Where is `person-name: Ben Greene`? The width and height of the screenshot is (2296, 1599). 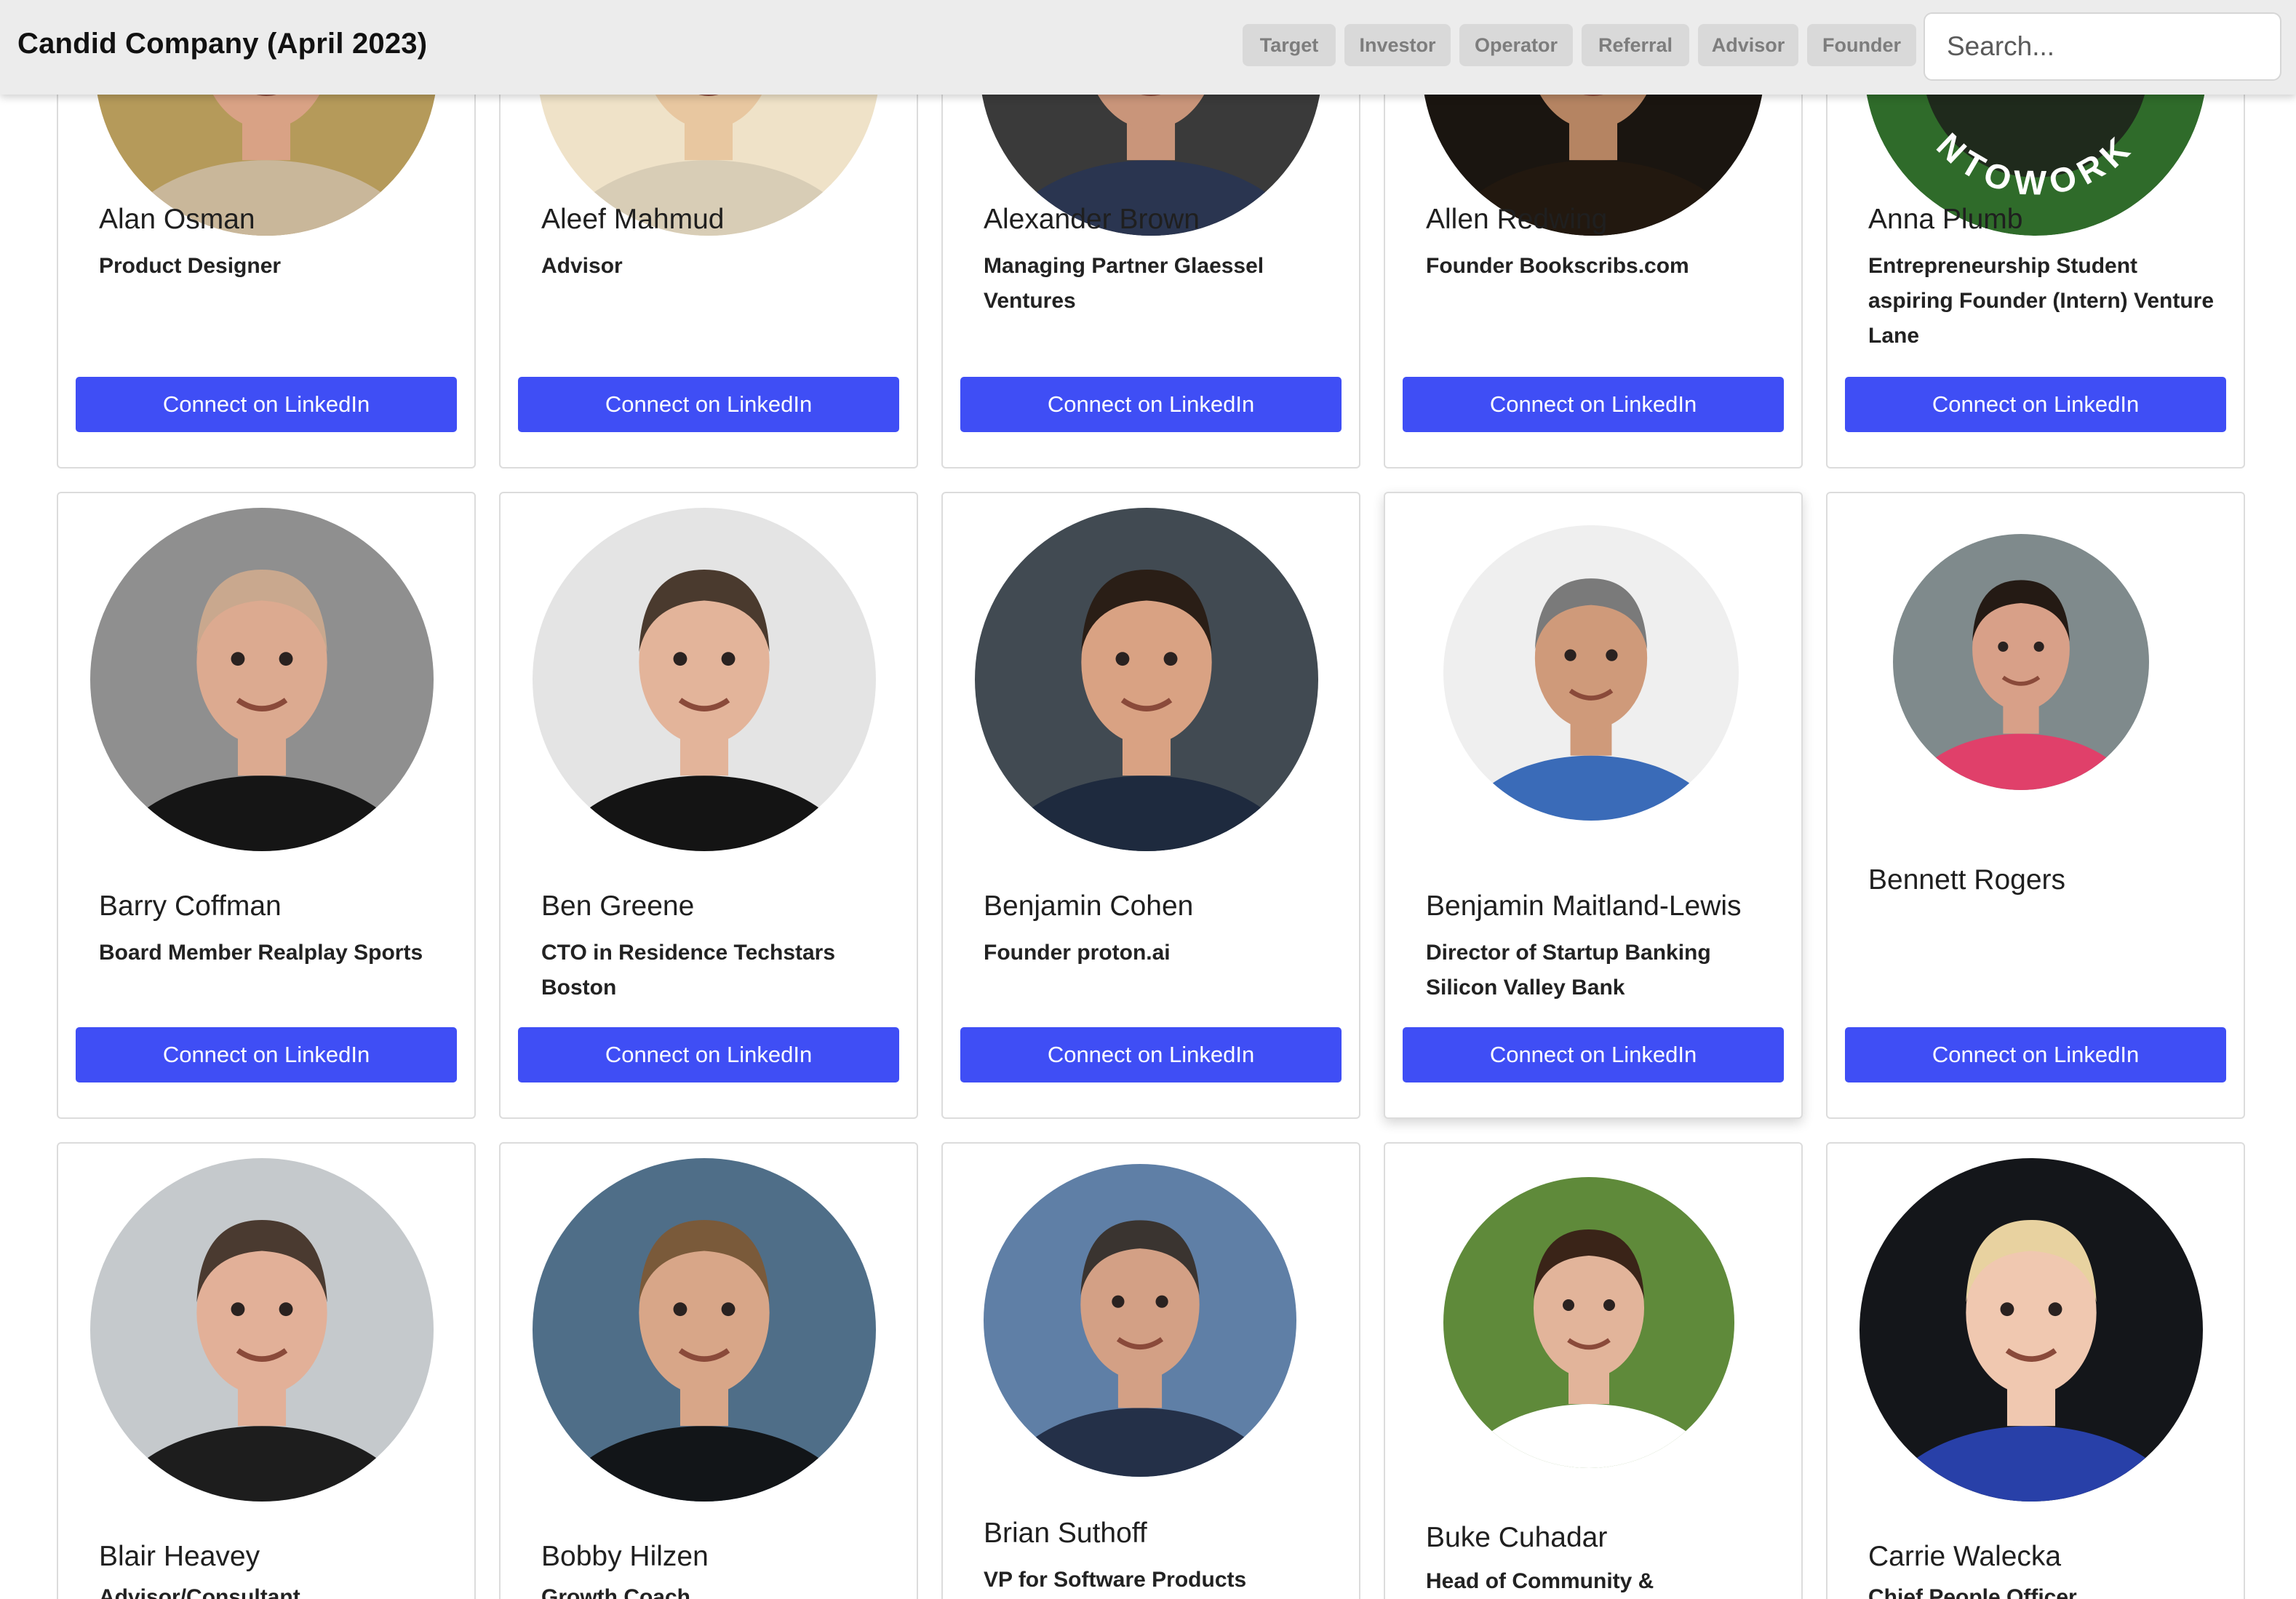
person-name: Ben Greene is located at coordinates (618, 906).